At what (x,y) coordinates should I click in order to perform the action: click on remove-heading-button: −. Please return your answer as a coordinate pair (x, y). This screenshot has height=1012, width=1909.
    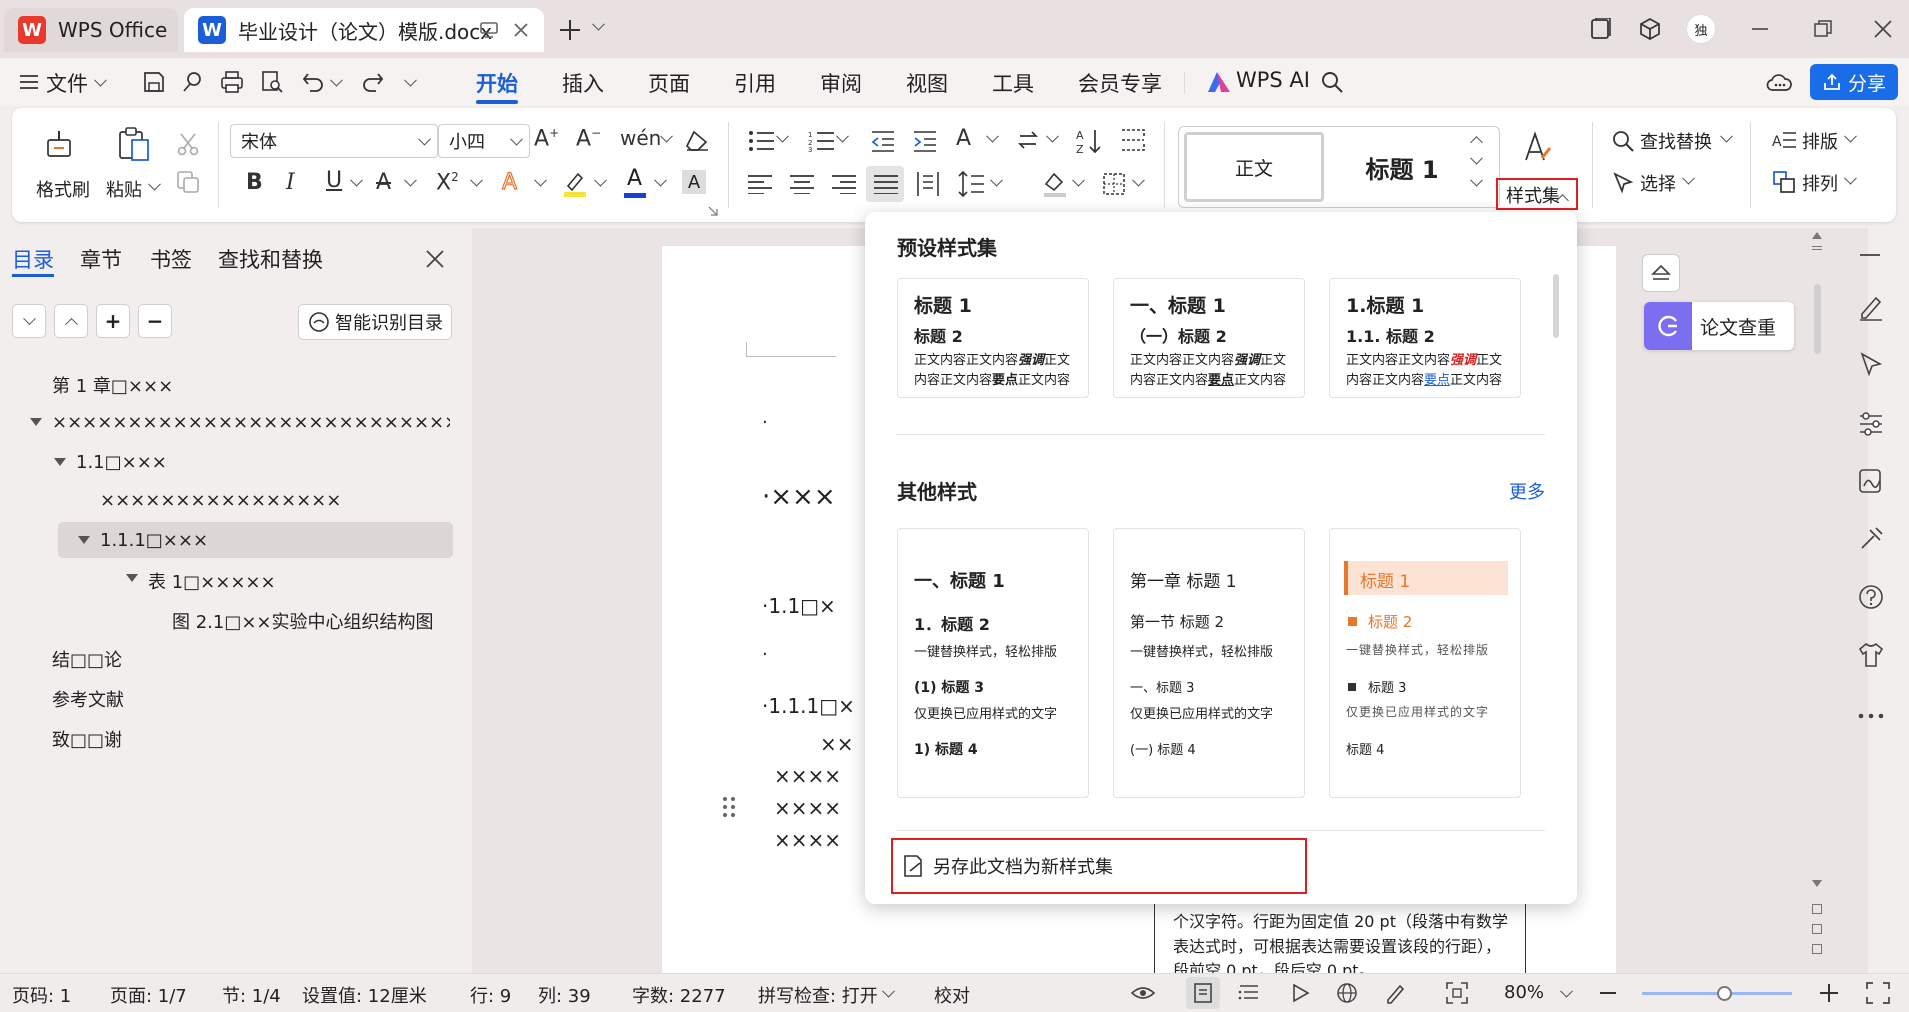
    Looking at the image, I should click on (155, 321).